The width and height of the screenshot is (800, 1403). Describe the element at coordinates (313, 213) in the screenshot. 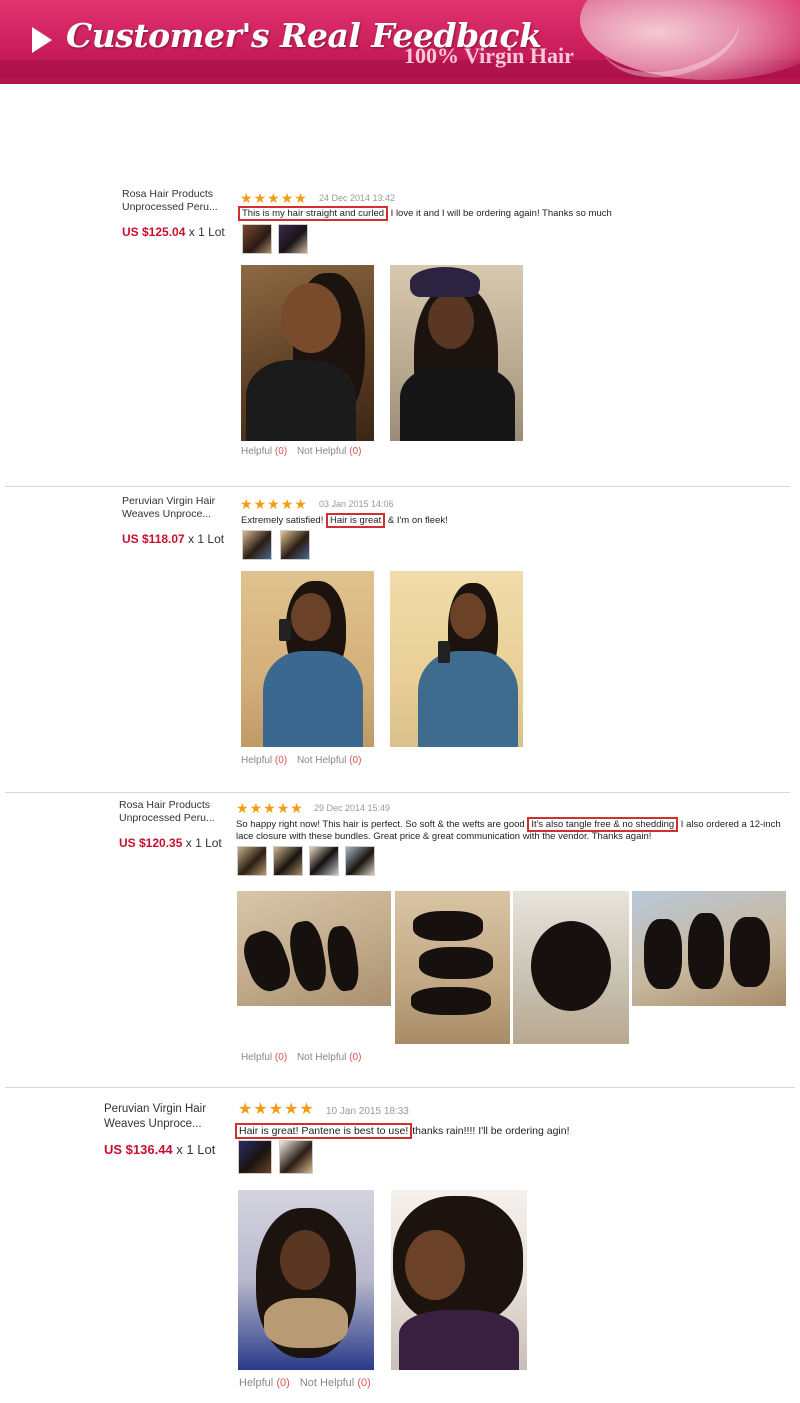

I see `highlighted-phrase: This is my hair straight and curled` at that location.